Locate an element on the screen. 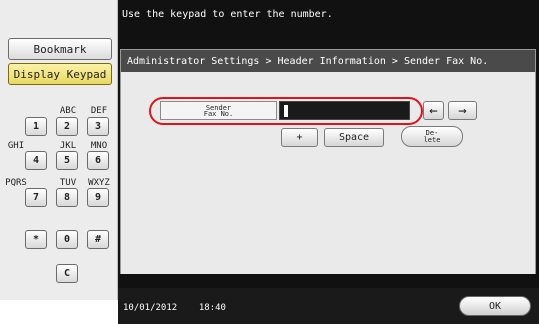 This screenshot has height=324, width=539. status-time: 18:40 is located at coordinates (212, 308).